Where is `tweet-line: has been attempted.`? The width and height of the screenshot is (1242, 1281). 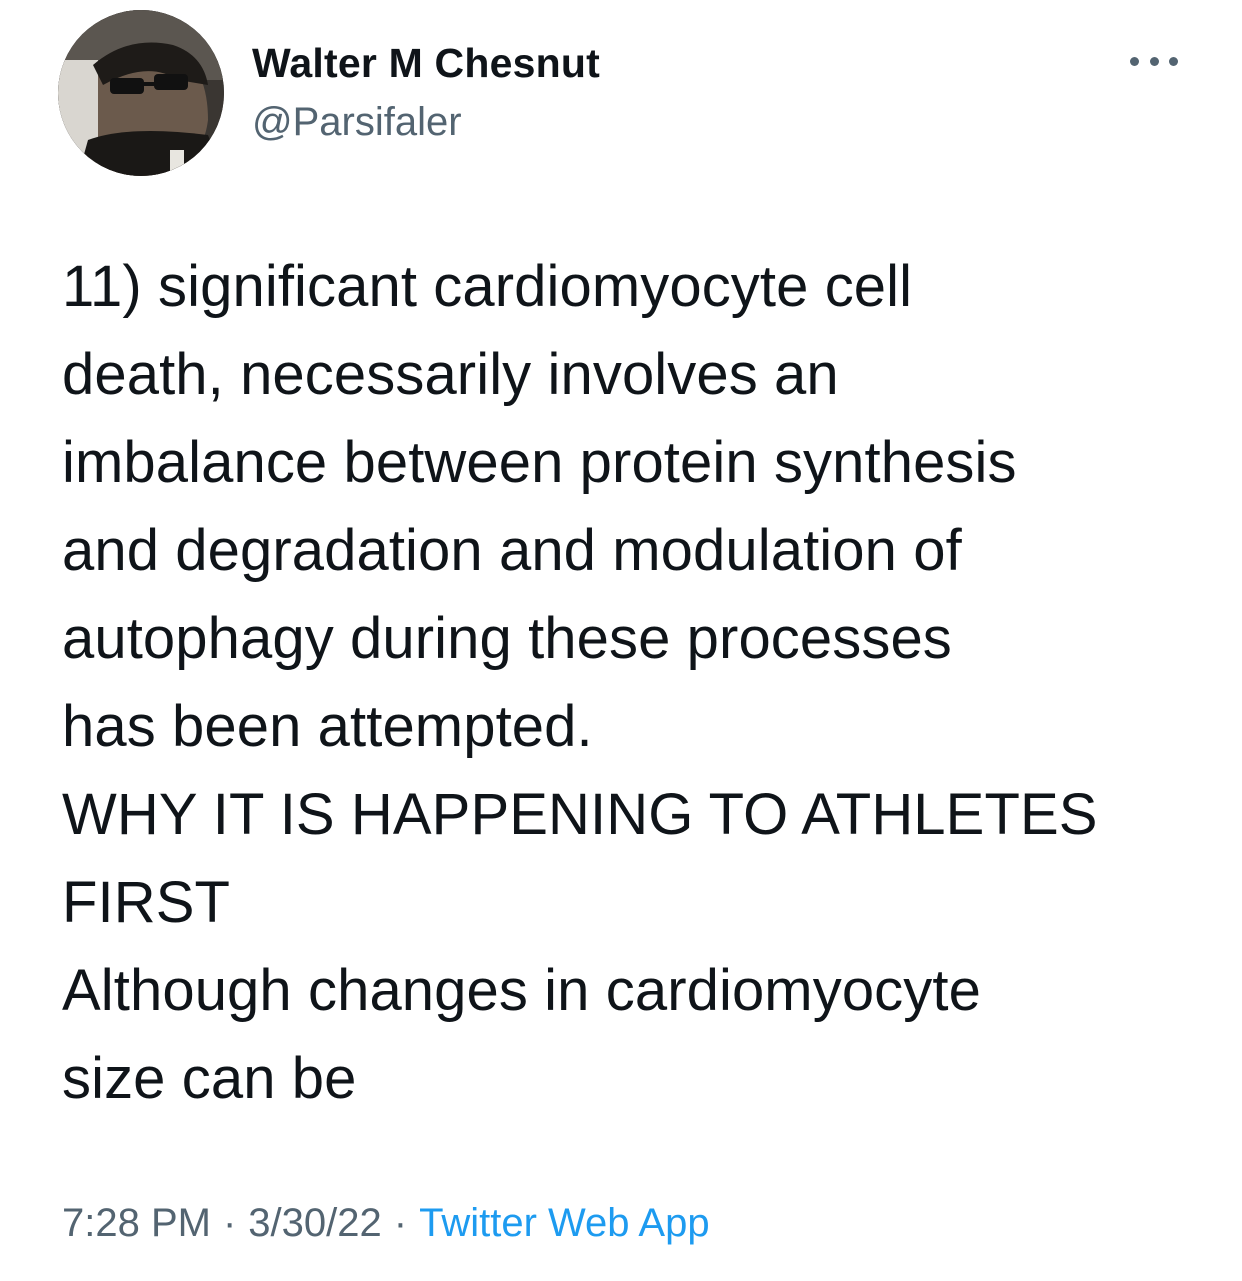 tweet-line: has been attempted. is located at coordinates (327, 726).